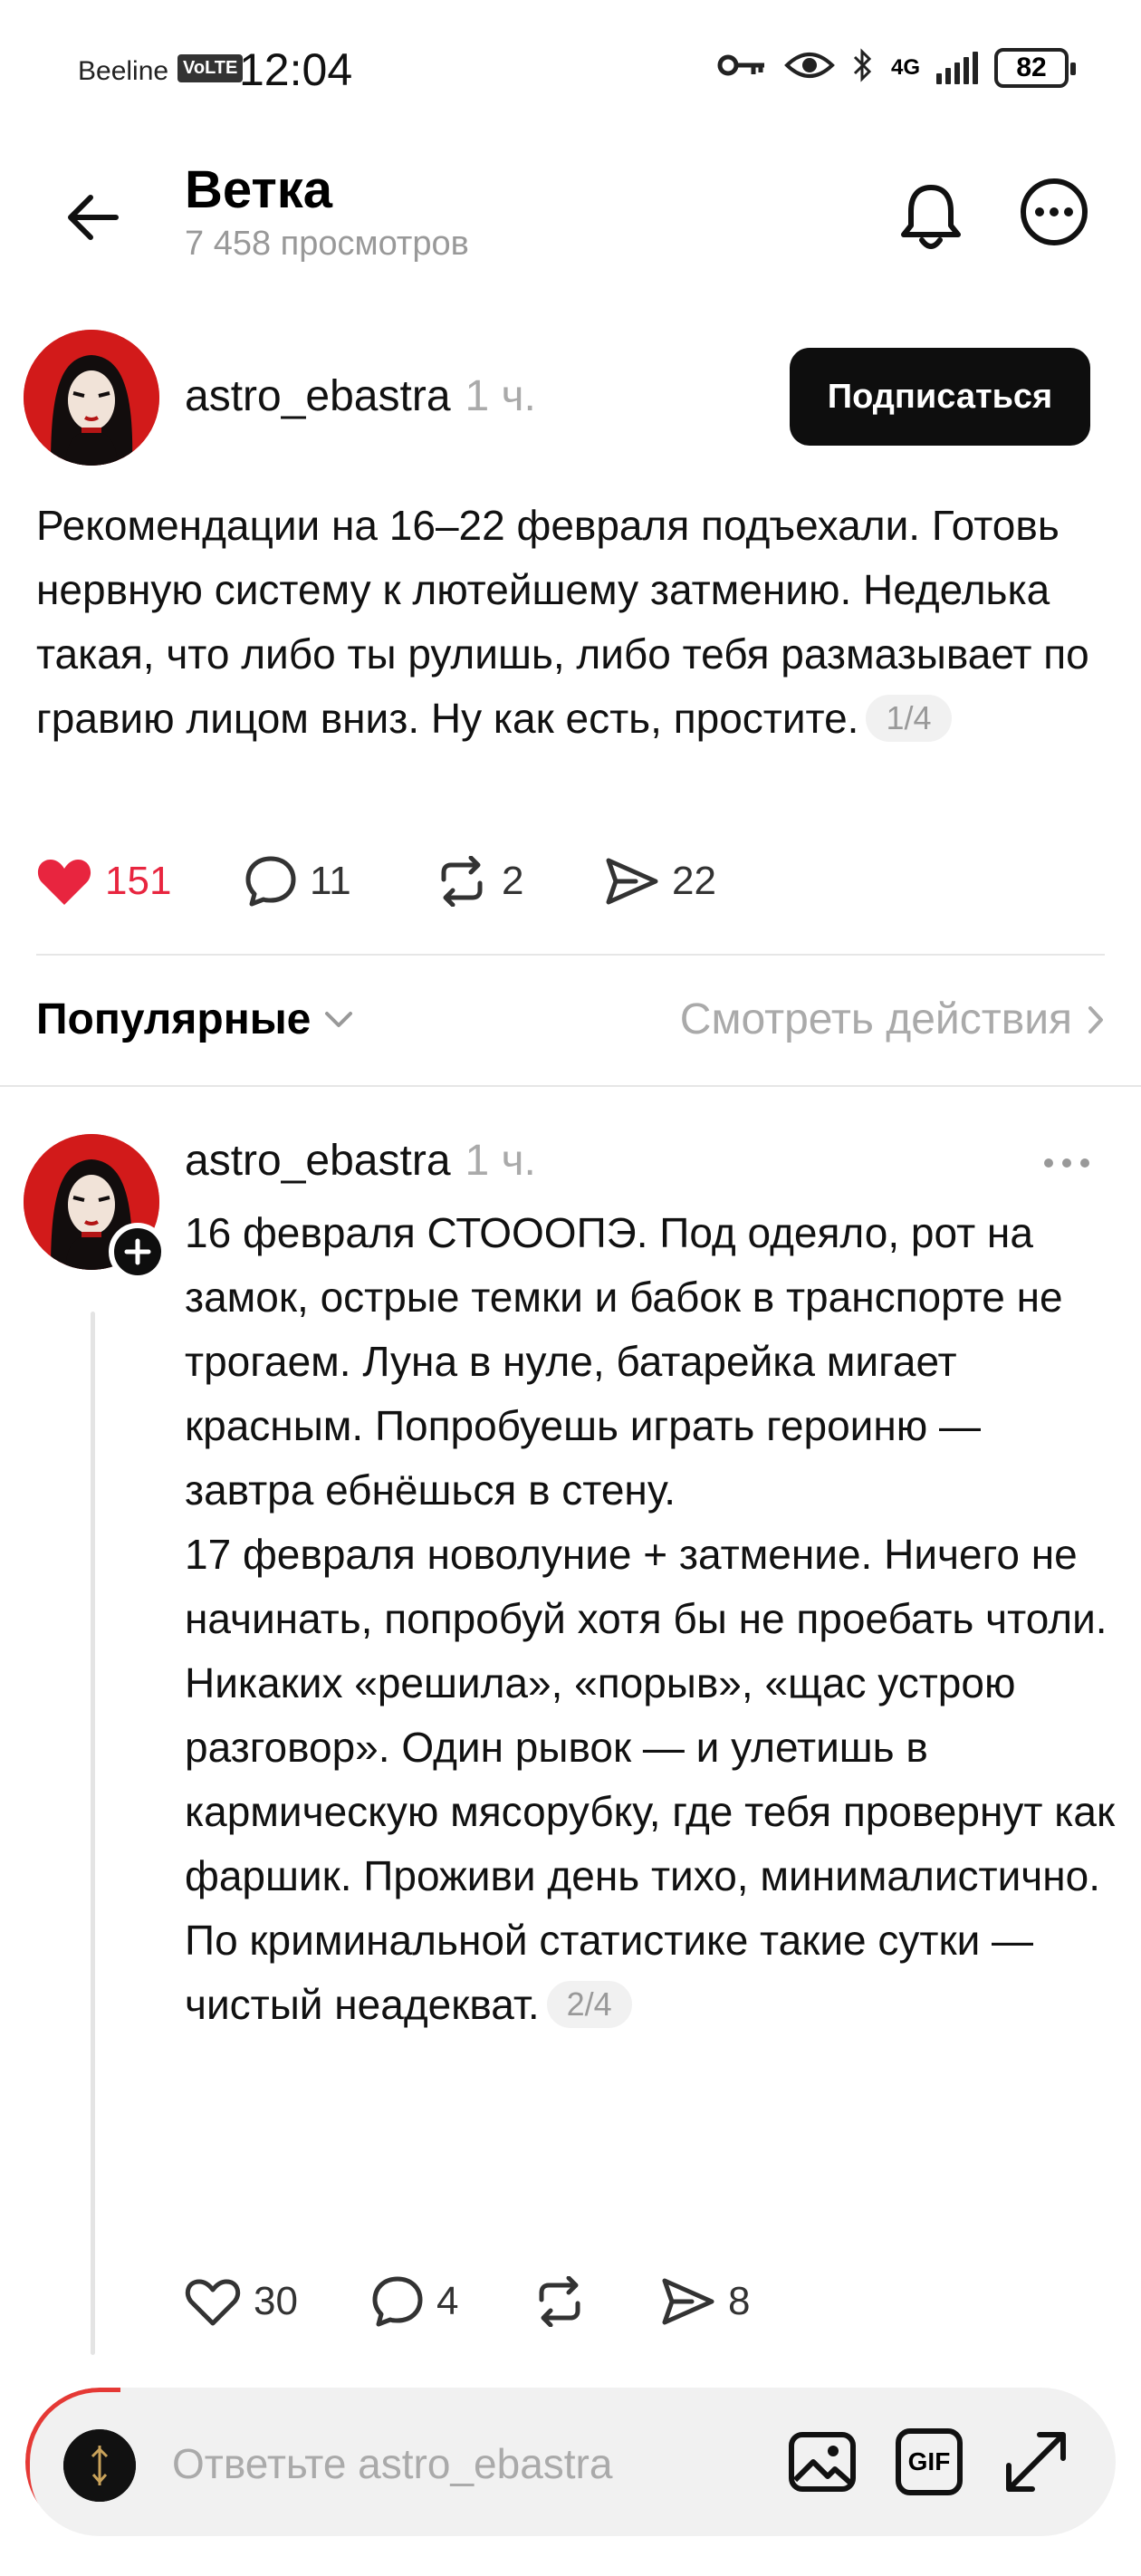  What do you see at coordinates (660, 881) in the screenshot?
I see `share-button: 22` at bounding box center [660, 881].